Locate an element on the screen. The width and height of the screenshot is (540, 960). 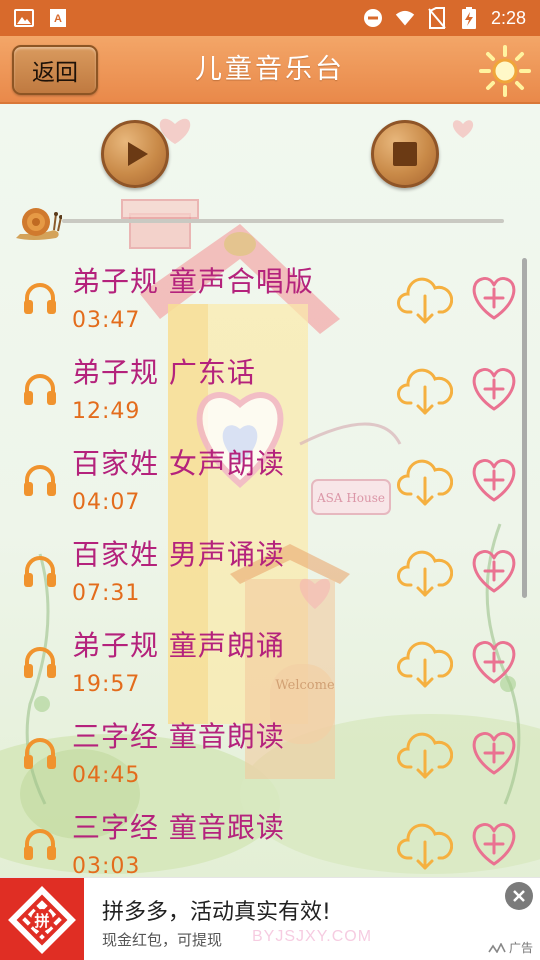
pinduoduo-logo: 拼 is located at coordinates (42, 919).